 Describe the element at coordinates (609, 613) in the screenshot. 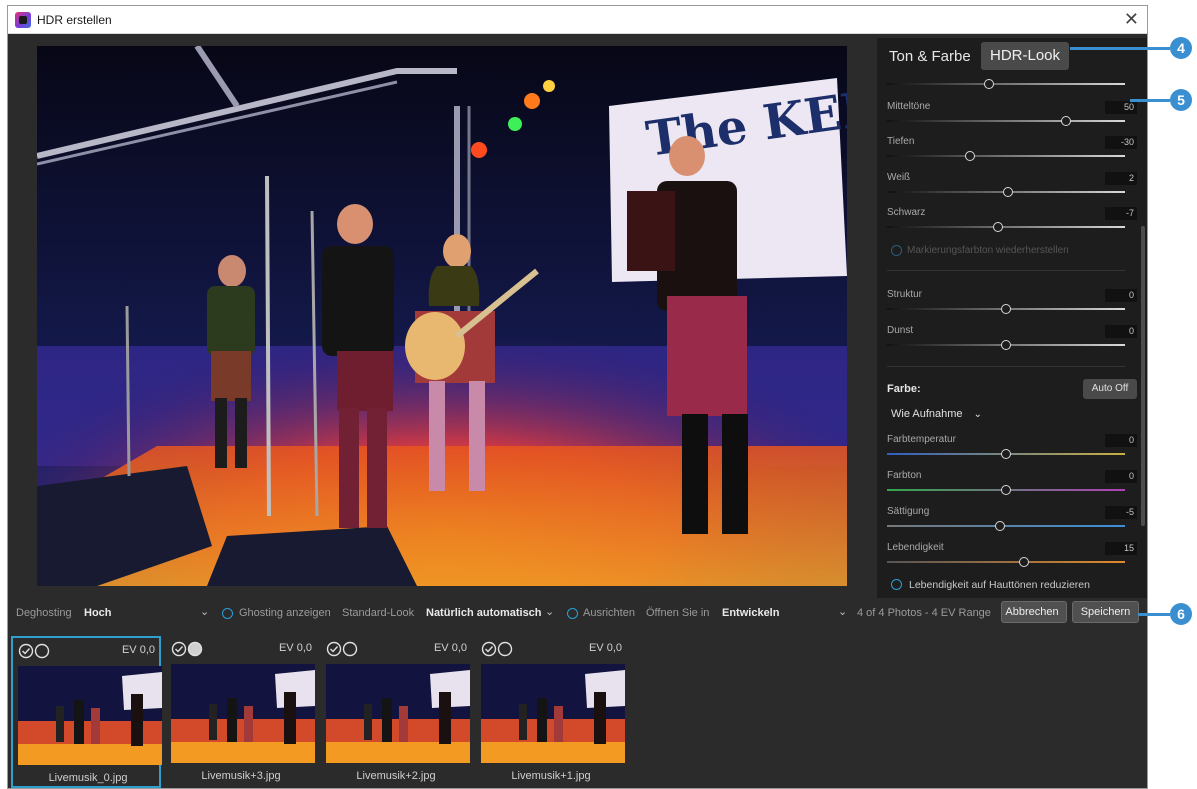

I see `align-label: Ausrichten` at that location.